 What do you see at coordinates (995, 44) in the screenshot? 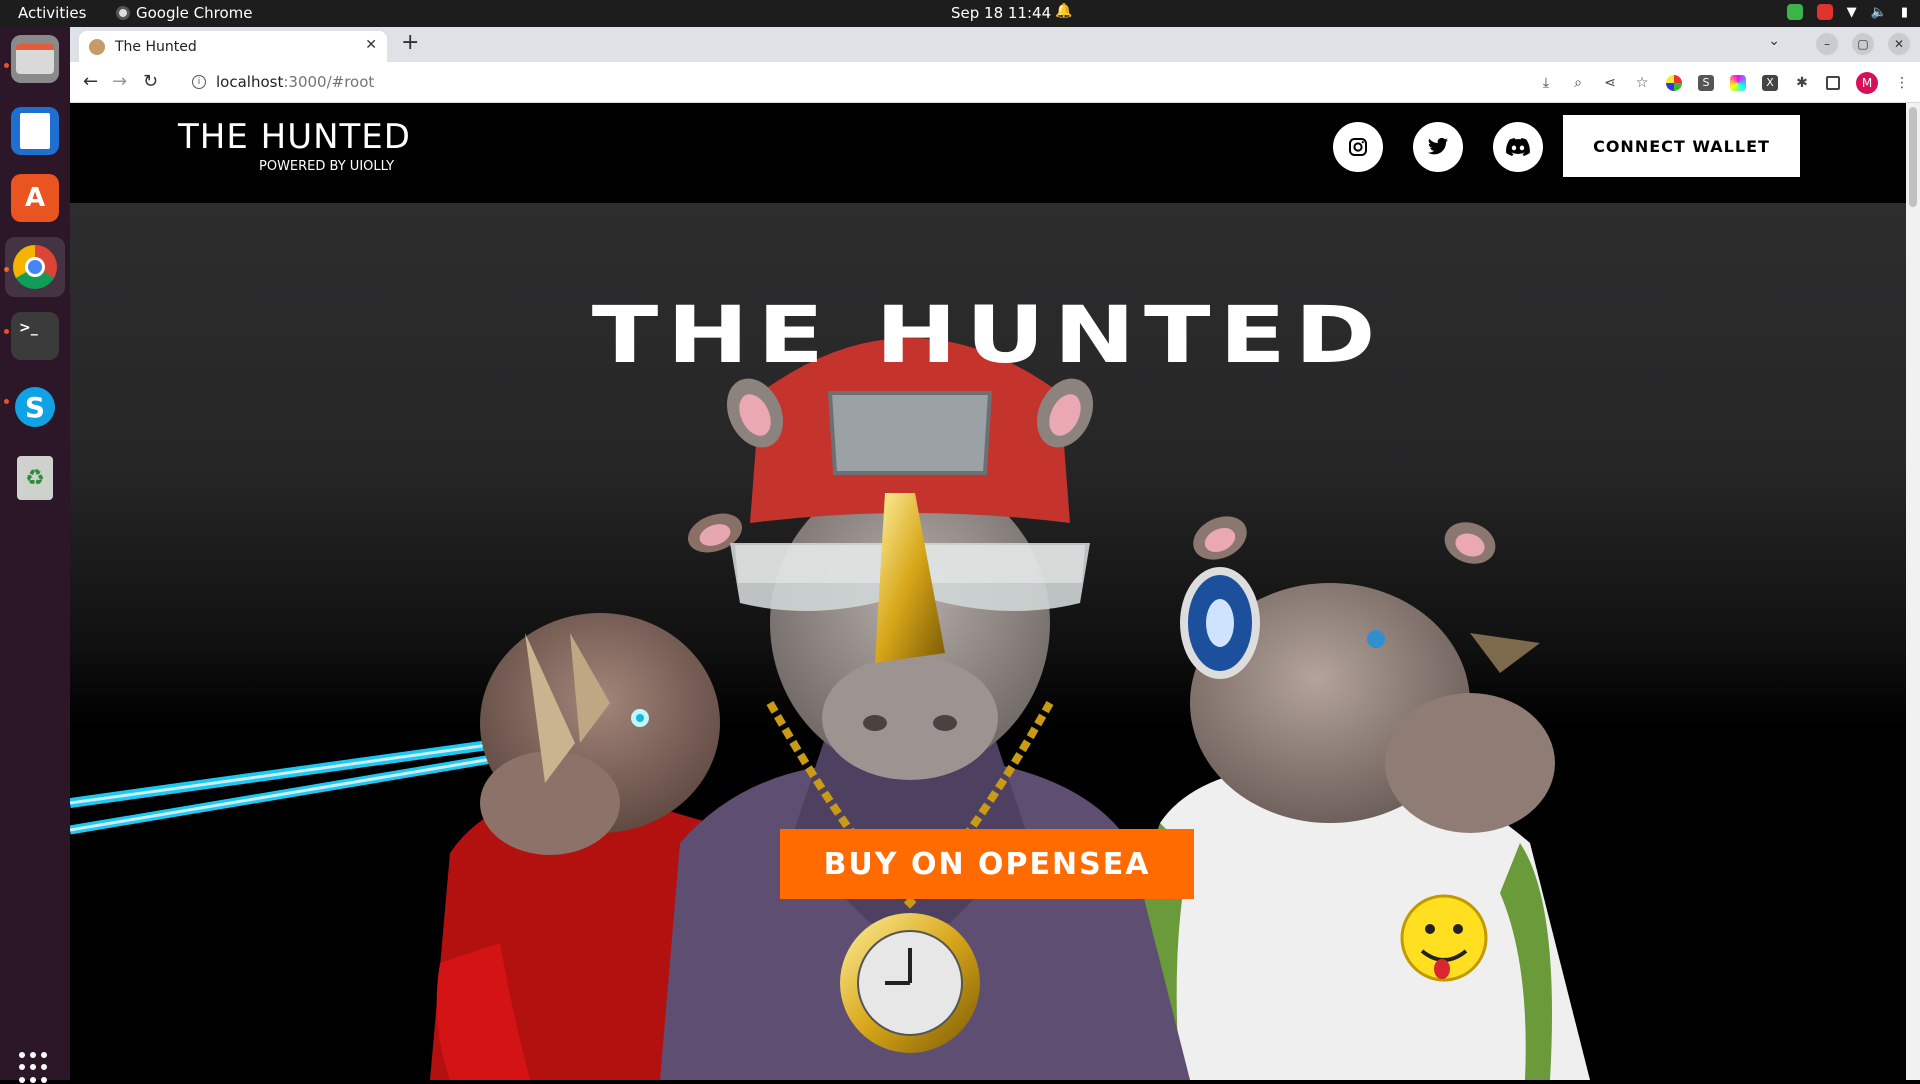
I see `tab-strip: The Hunted ✕ + ⌄ – ▢ ✕` at bounding box center [995, 44].